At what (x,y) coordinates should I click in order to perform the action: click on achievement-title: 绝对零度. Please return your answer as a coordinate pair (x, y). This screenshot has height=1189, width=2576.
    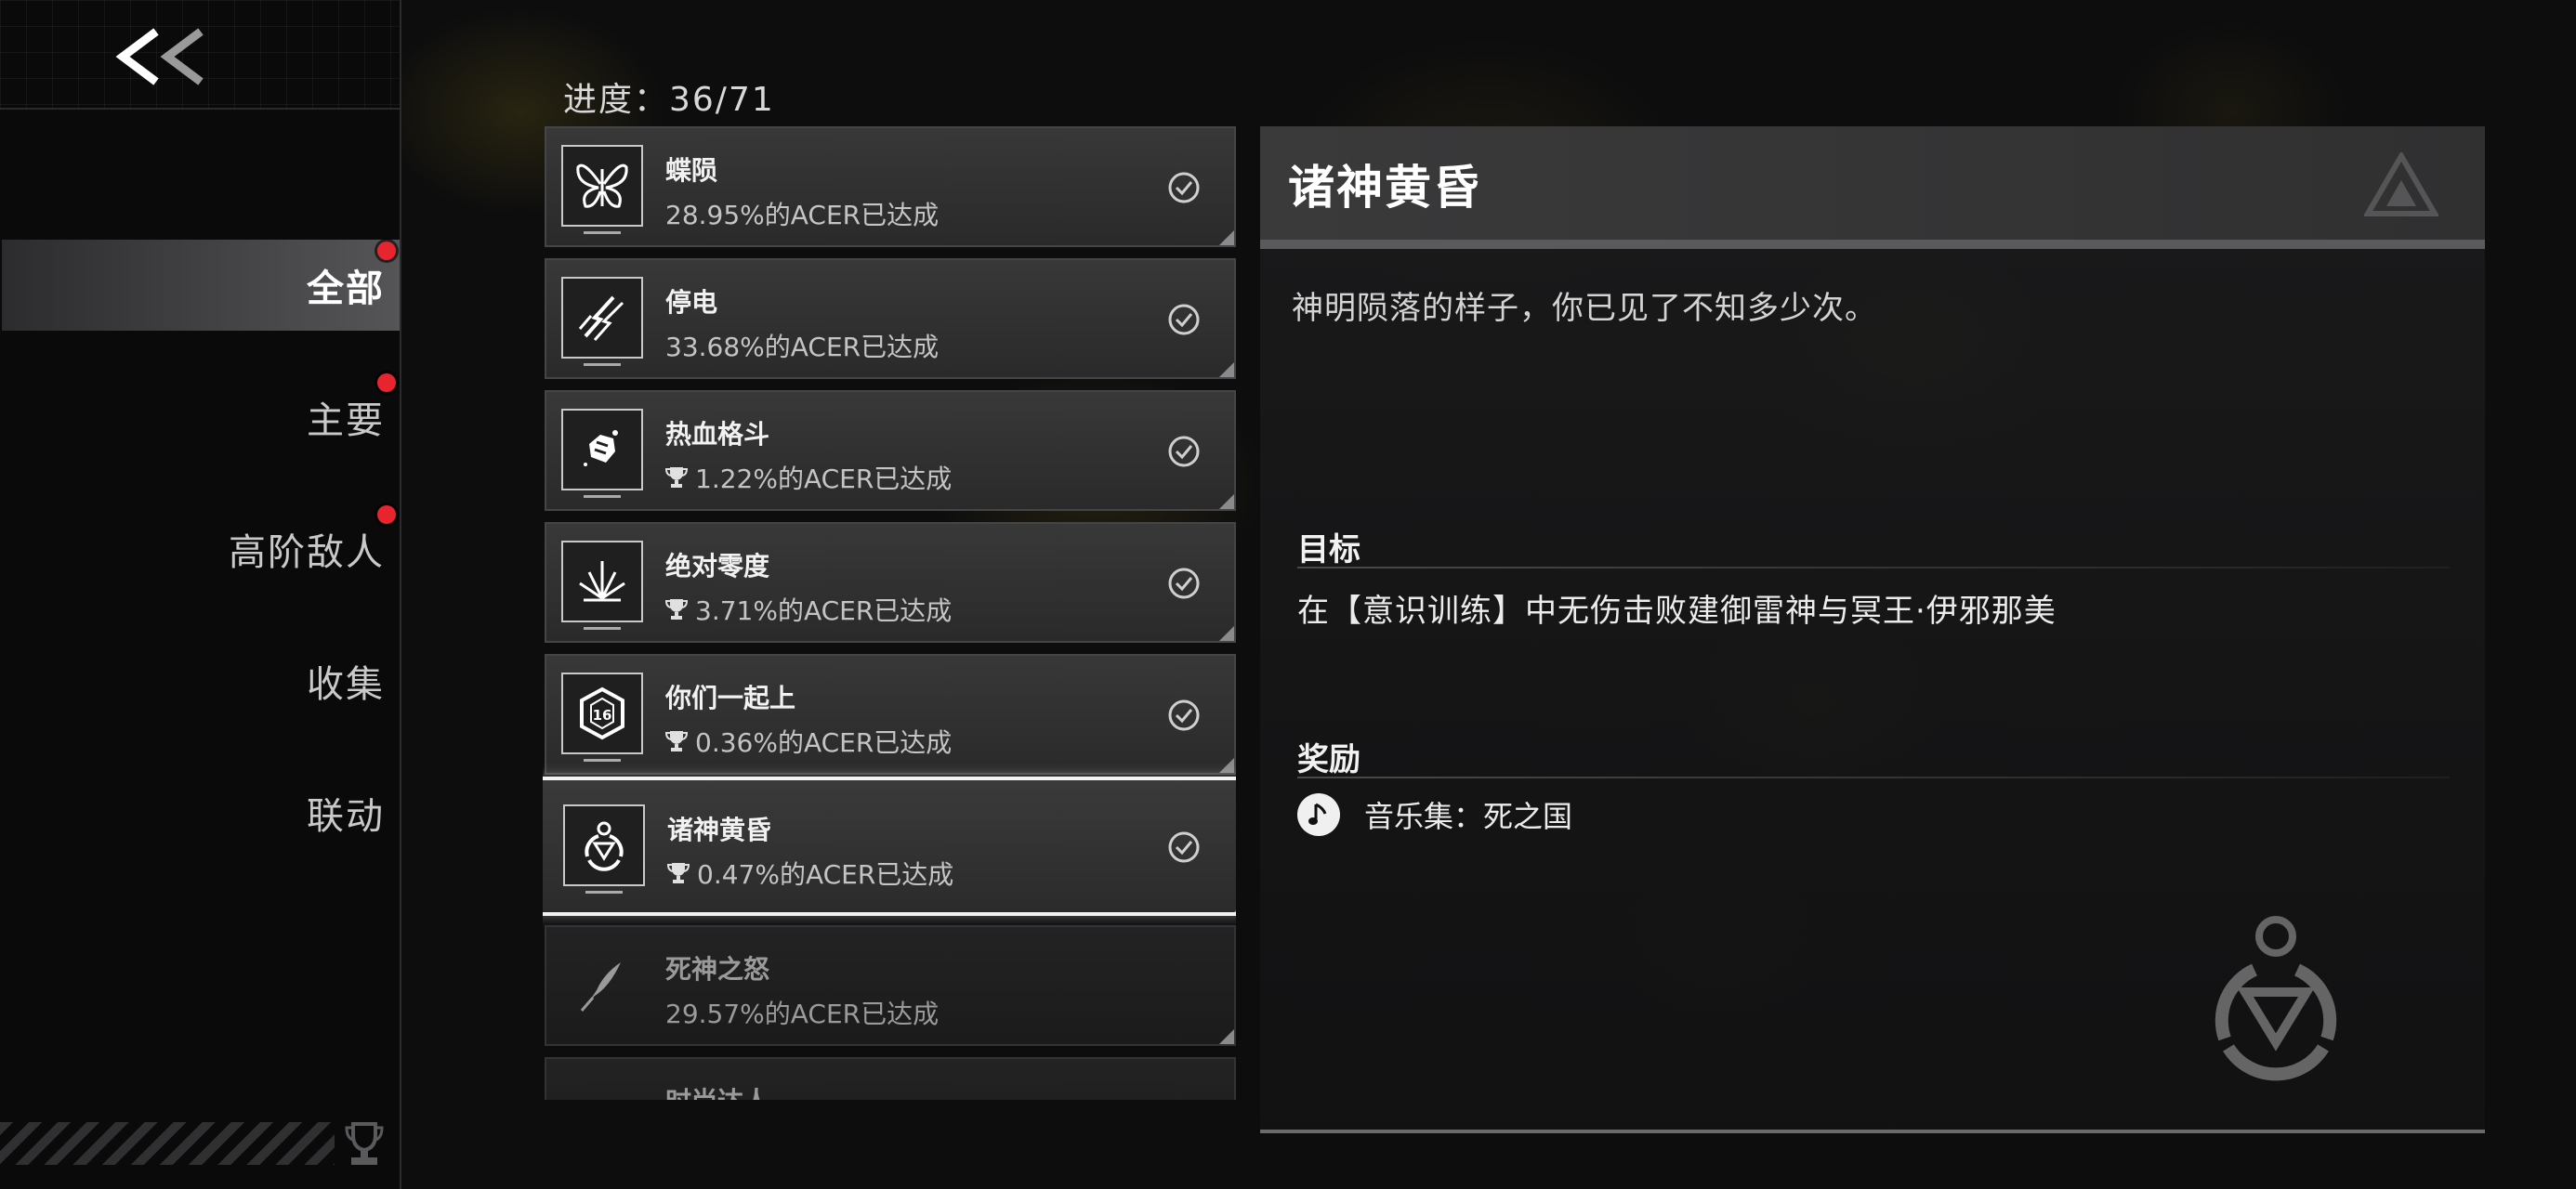
    Looking at the image, I should click on (717, 566).